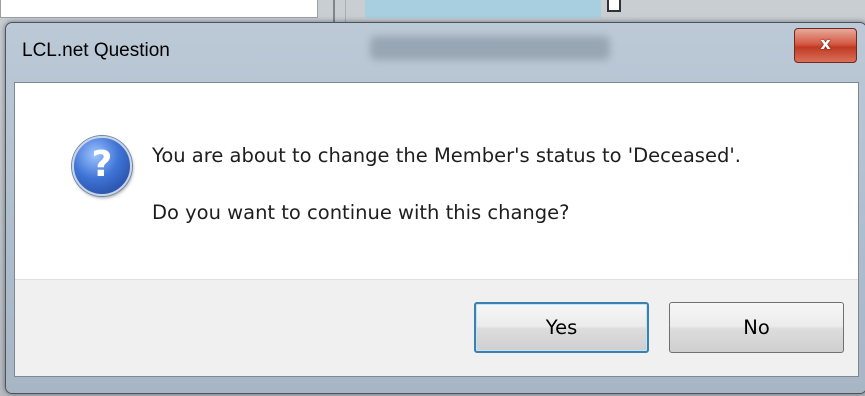 This screenshot has width=865, height=396. I want to click on background-divider-secondary, so click(345, 11).